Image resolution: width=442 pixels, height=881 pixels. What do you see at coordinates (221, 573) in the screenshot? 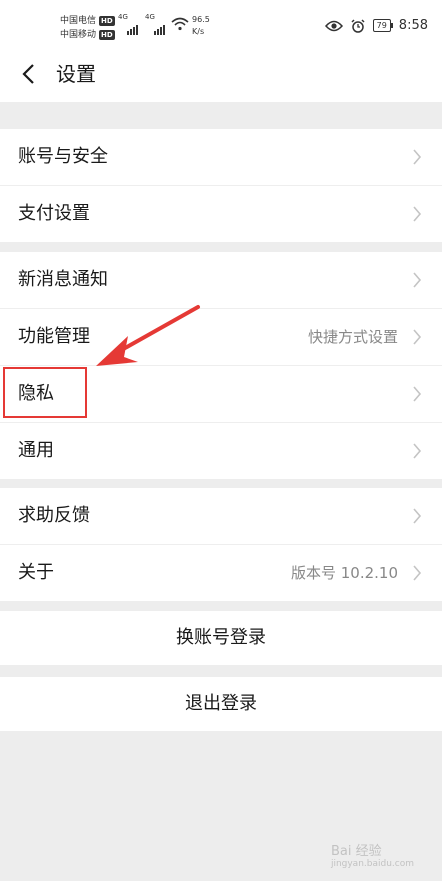
I see `settings-item-about: 关于 版本号 10.2.10` at bounding box center [221, 573].